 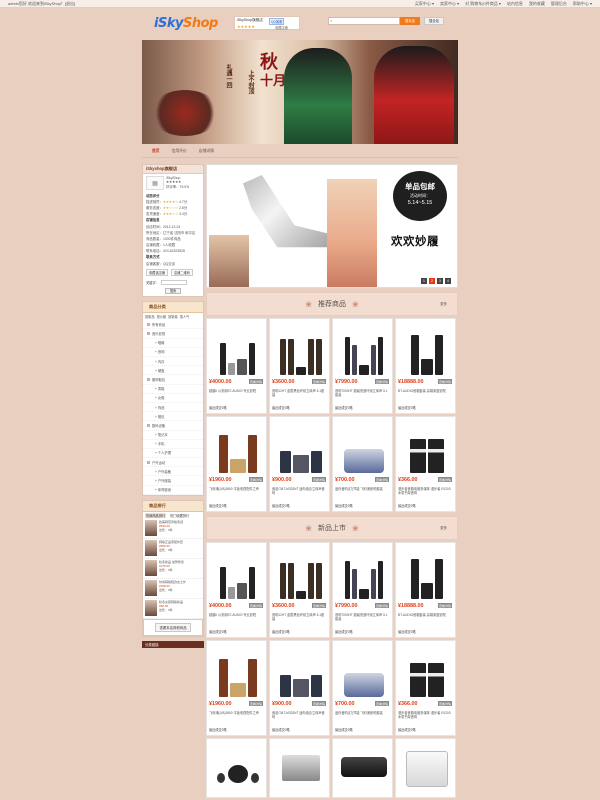 I want to click on shop-name: iSkyShop旗舰店, so click(x=250, y=20).